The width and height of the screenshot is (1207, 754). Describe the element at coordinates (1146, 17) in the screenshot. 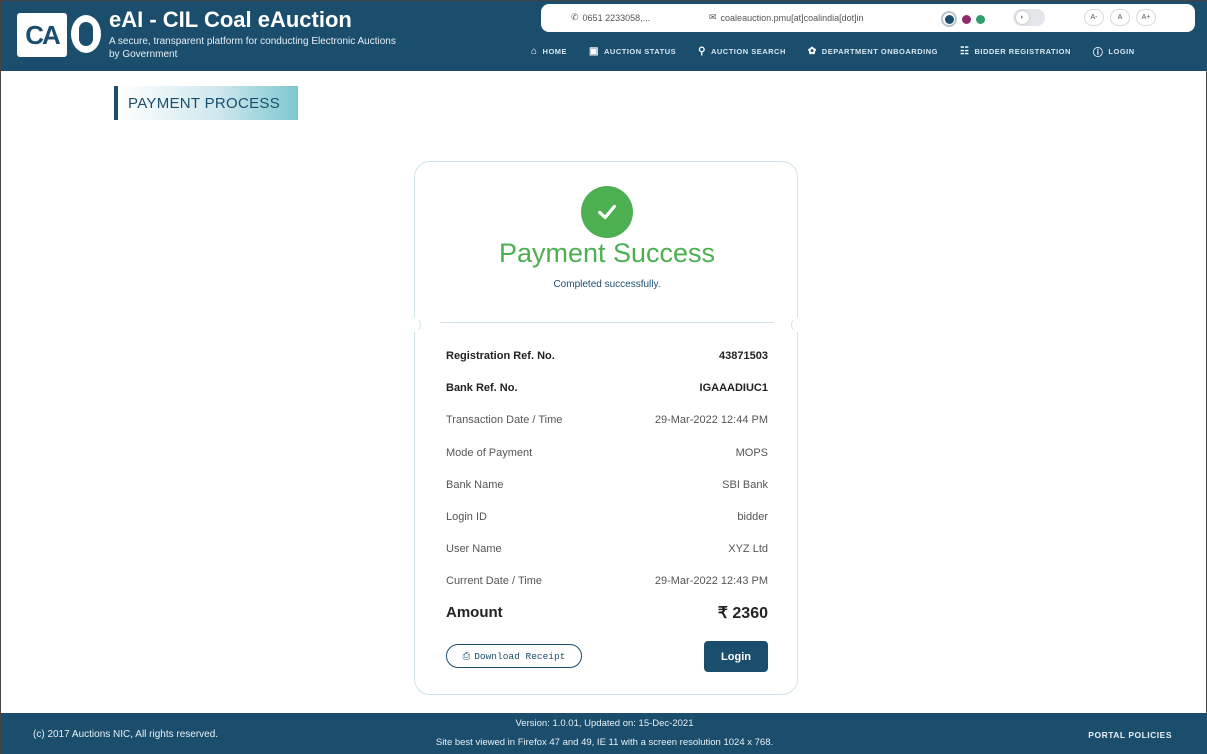

I see `font-increase-button: A+` at that location.